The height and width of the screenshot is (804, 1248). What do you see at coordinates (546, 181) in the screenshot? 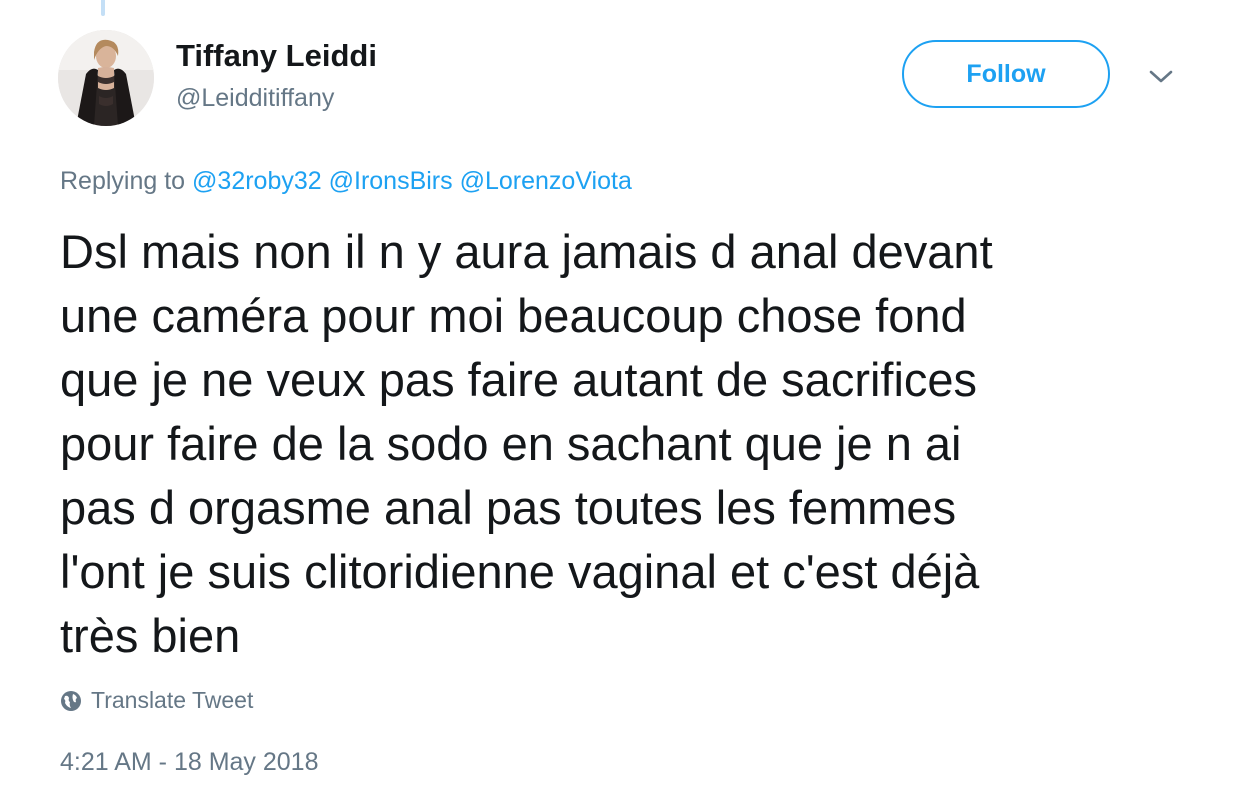
I see `mention-link: @LorenzoViota` at bounding box center [546, 181].